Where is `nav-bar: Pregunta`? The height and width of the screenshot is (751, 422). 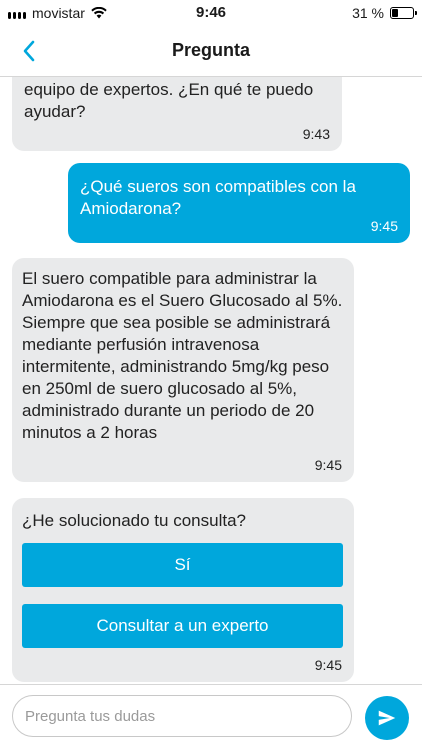 nav-bar: Pregunta is located at coordinates (211, 51).